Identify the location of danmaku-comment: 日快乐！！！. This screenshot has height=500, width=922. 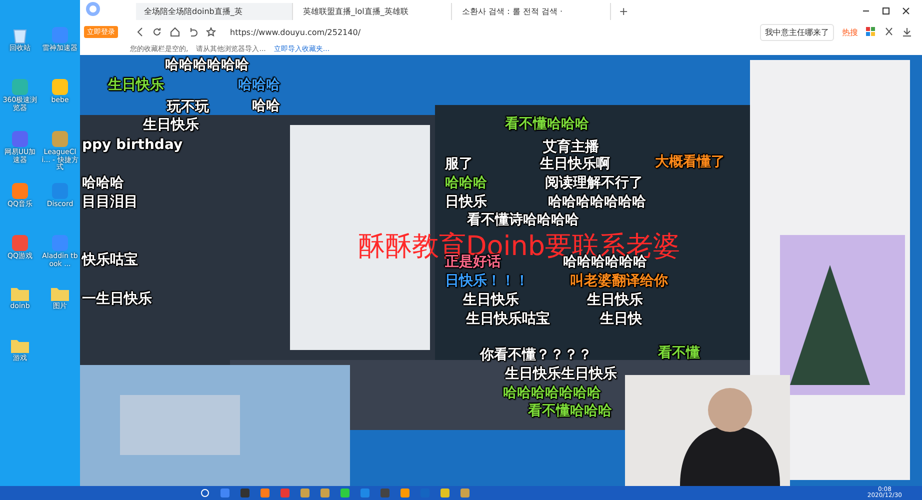
(487, 282).